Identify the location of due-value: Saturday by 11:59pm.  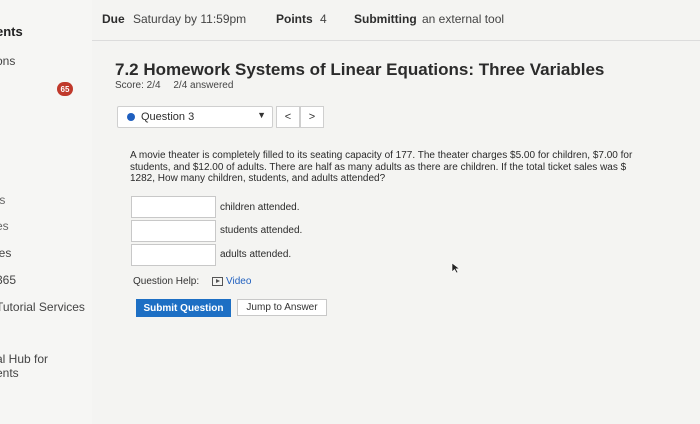
(190, 19).